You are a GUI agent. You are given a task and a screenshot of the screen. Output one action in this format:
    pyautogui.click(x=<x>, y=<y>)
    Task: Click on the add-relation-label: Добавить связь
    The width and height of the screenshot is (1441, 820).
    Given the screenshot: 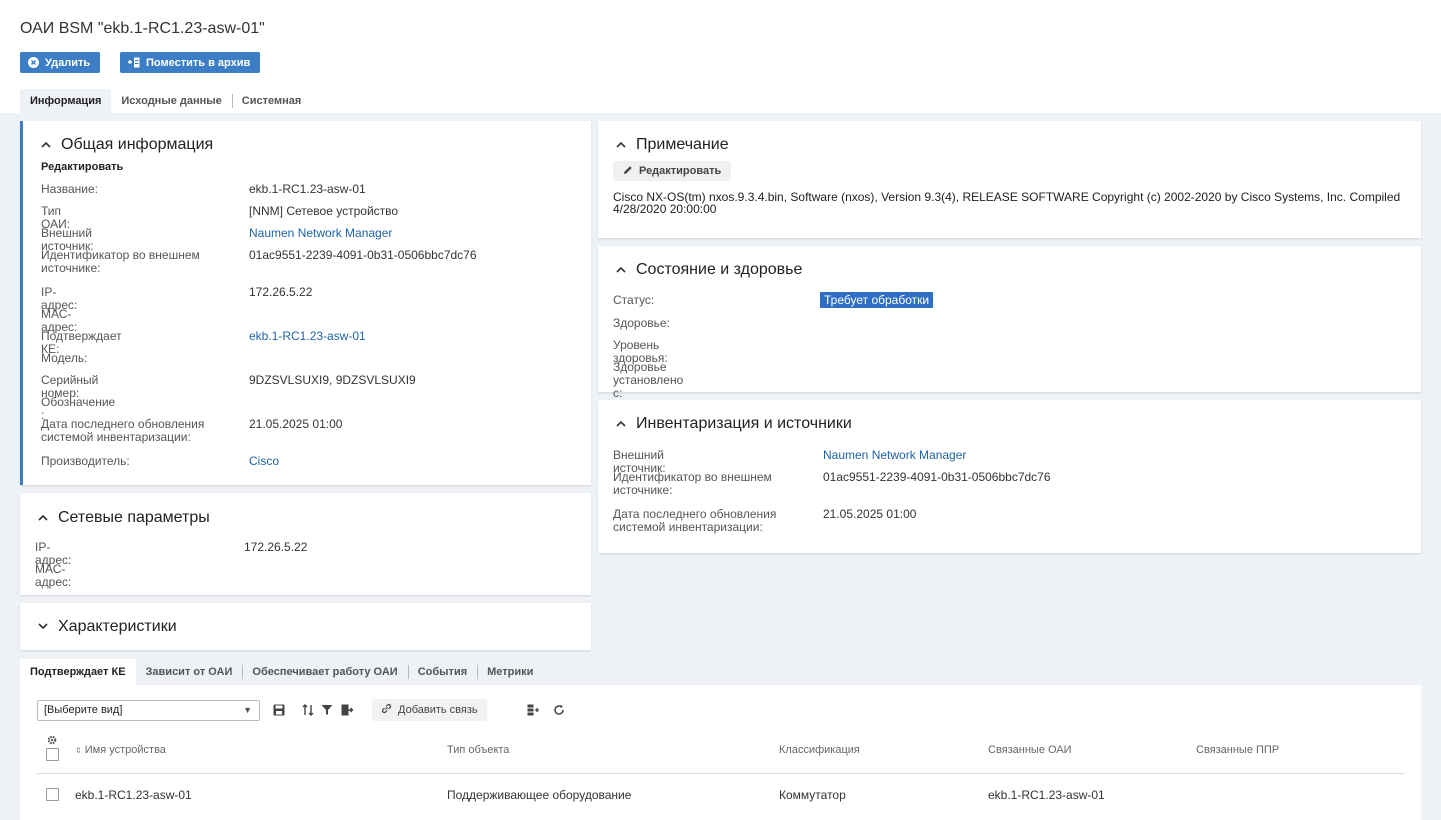 What is the action you would take?
    pyautogui.click(x=438, y=710)
    